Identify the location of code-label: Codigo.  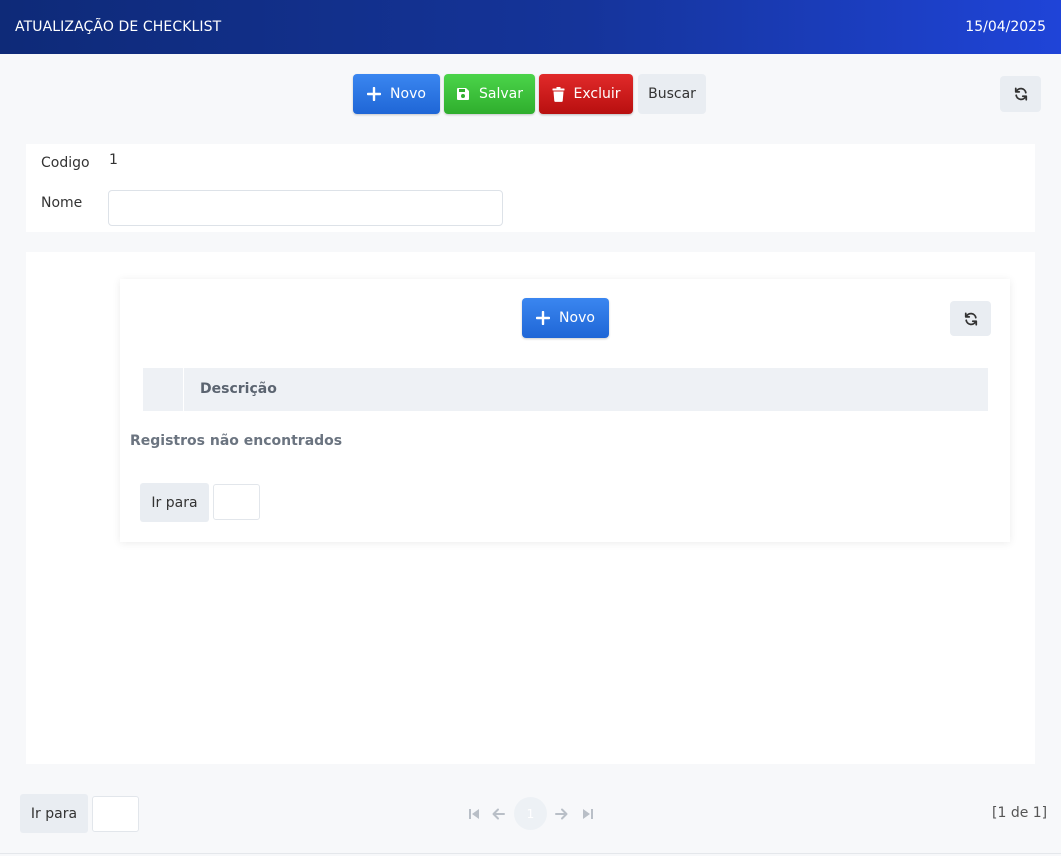
(65, 163).